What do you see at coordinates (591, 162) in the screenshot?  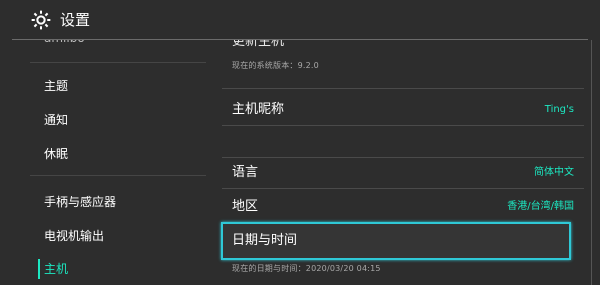 I see `scrollbar` at bounding box center [591, 162].